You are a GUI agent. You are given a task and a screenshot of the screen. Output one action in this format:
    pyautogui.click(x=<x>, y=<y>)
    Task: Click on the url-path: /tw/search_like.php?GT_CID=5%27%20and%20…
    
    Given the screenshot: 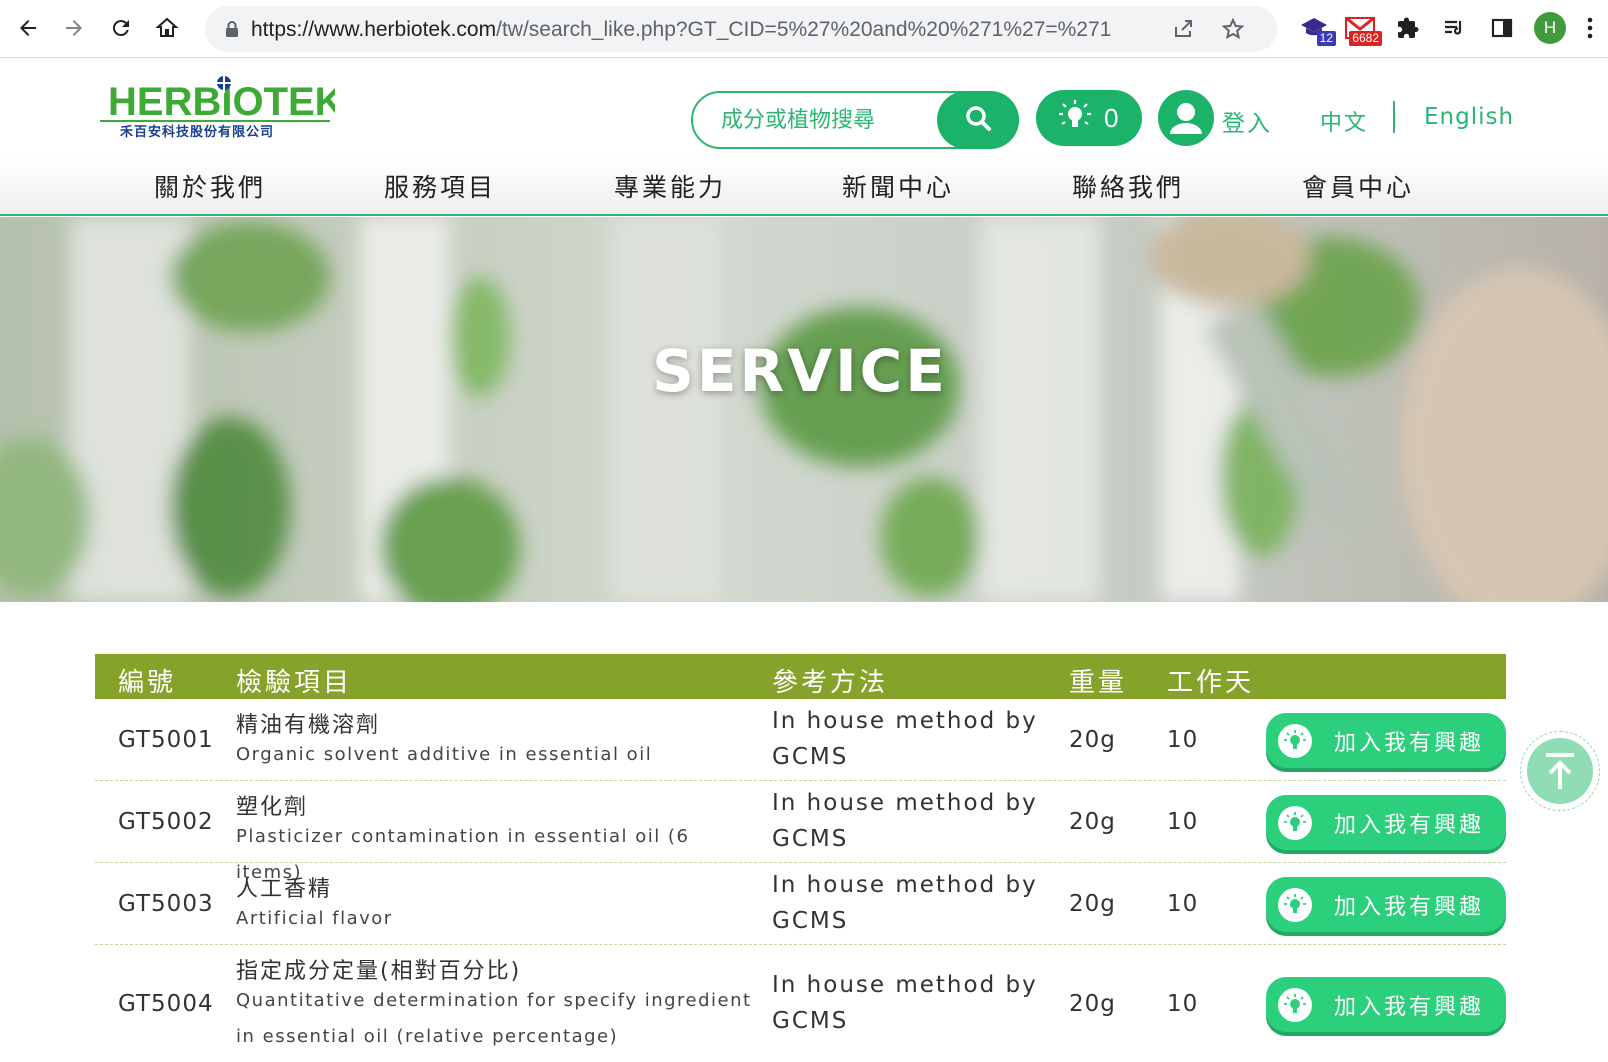 What is the action you would take?
    pyautogui.click(x=804, y=29)
    